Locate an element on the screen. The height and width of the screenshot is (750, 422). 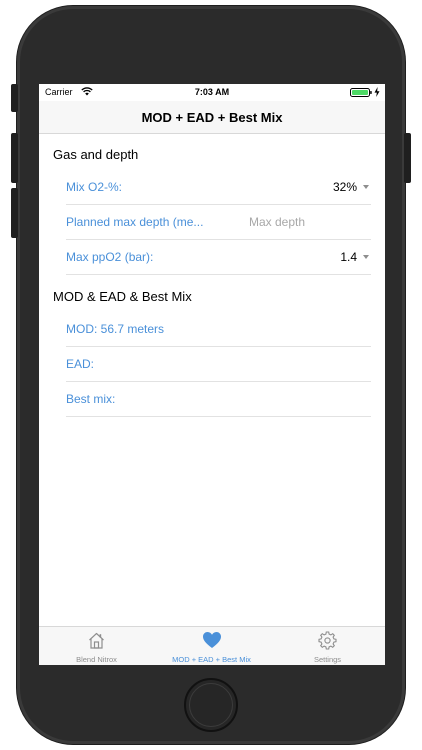
volume-down-button is located at coordinates (14, 213).